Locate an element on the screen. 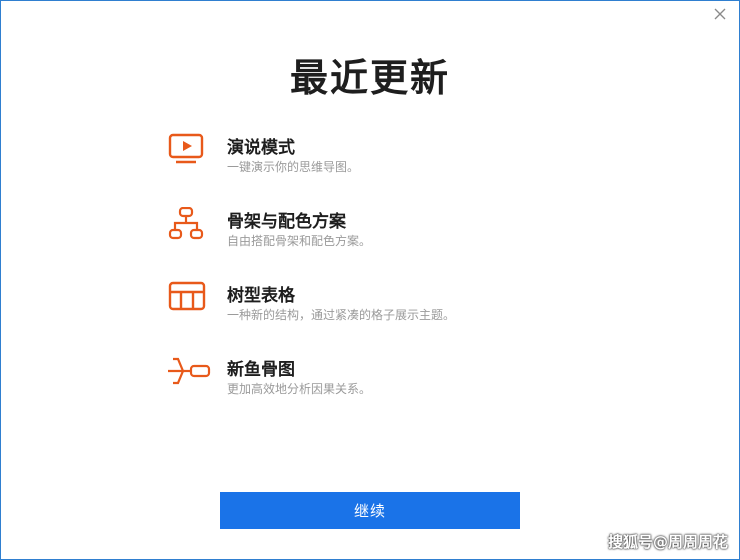 The width and height of the screenshot is (740, 560). feature-title: 演说模式 is located at coordinates (261, 148).